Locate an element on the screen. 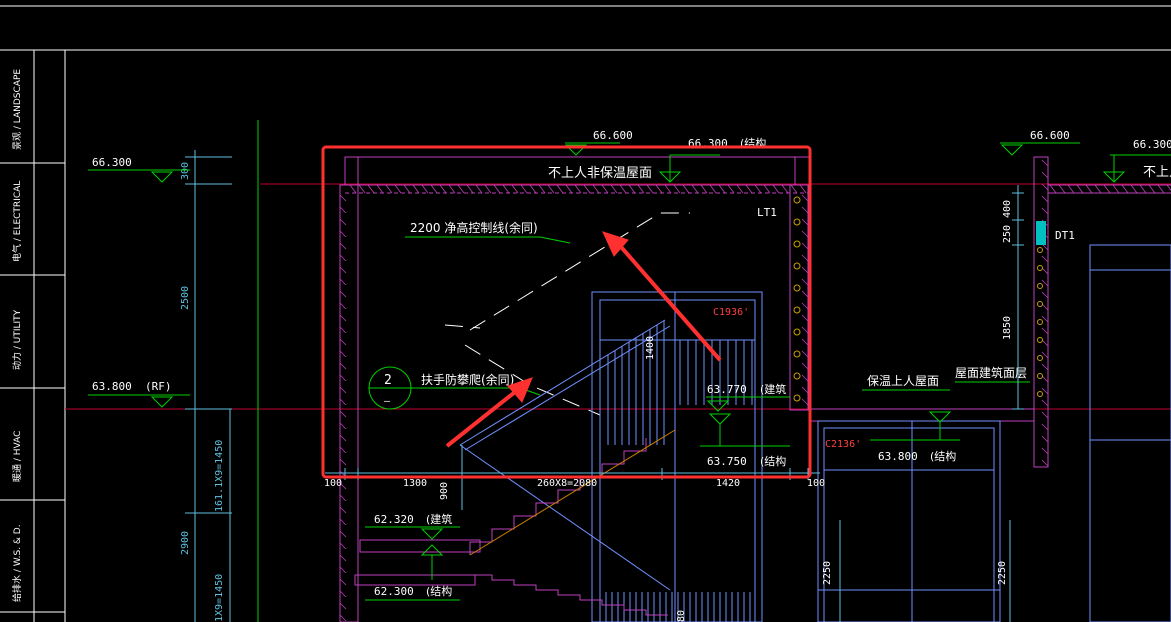  level-marker-66600-right: 66.600 is located at coordinates (1040, 142).